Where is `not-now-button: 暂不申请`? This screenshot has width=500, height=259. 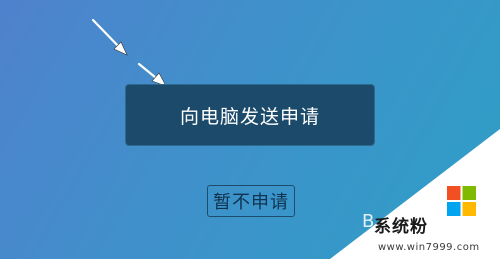 not-now-button: 暂不申请 is located at coordinates (251, 201).